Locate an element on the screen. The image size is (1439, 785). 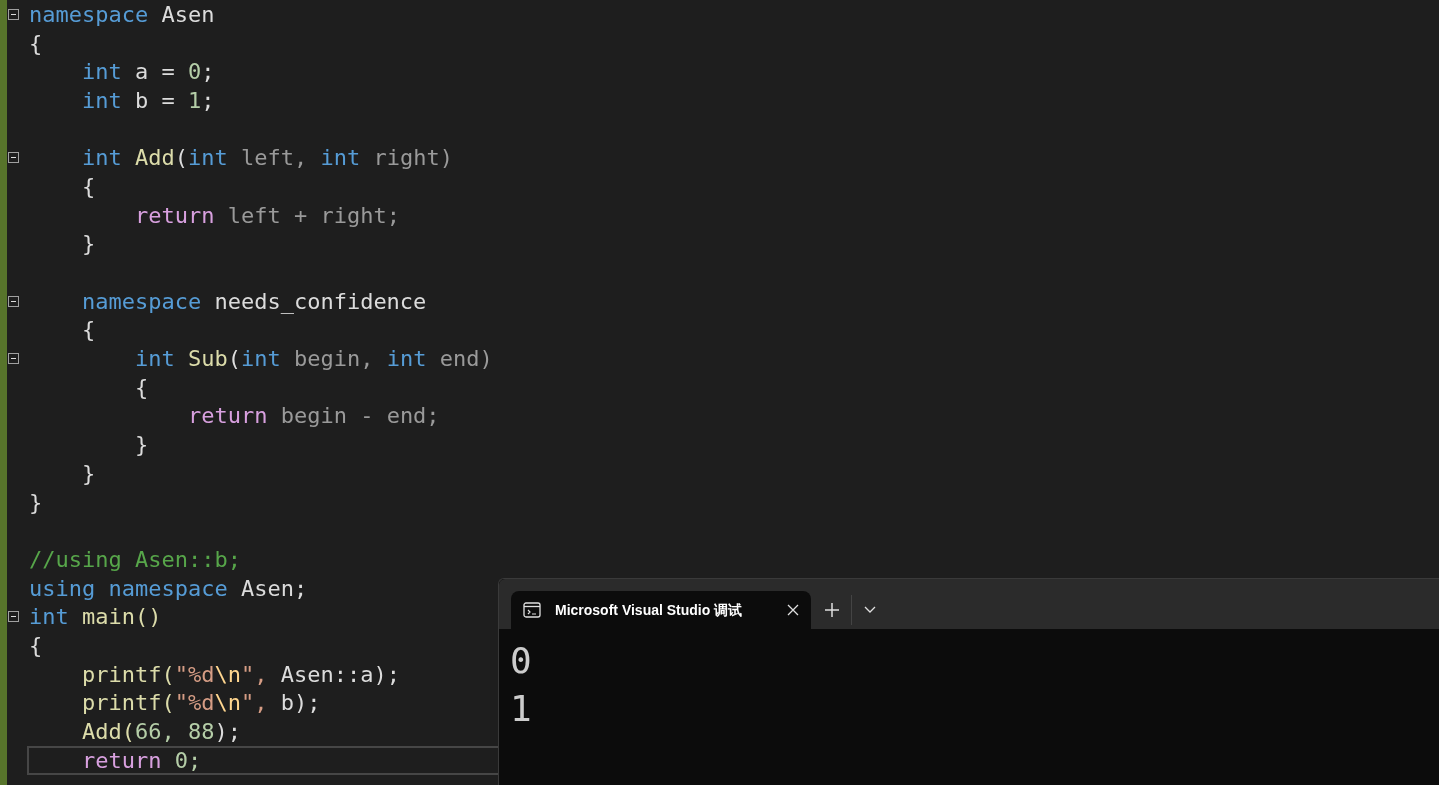
code-line: int a = 0; is located at coordinates (148, 72).